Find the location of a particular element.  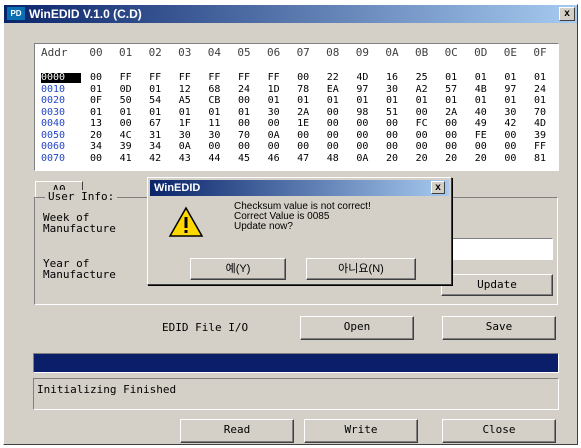

hex-cell: 40 is located at coordinates (481, 112).